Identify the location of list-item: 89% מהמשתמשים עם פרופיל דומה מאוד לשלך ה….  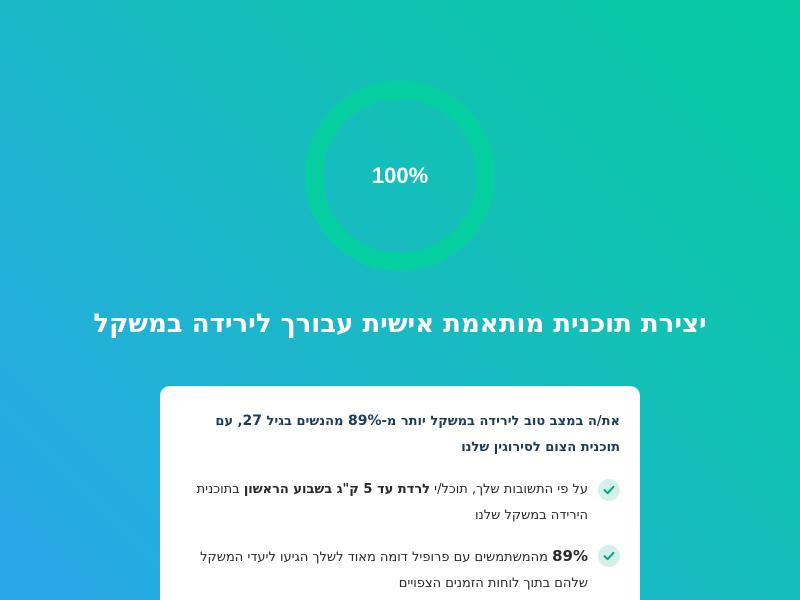
(400, 570).